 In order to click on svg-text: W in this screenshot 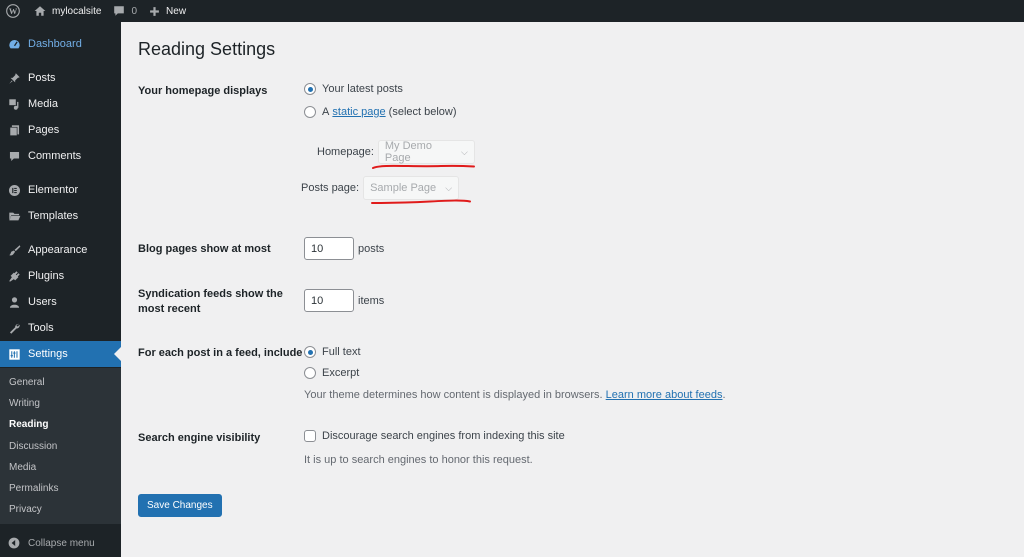, I will do `click(13, 11)`.